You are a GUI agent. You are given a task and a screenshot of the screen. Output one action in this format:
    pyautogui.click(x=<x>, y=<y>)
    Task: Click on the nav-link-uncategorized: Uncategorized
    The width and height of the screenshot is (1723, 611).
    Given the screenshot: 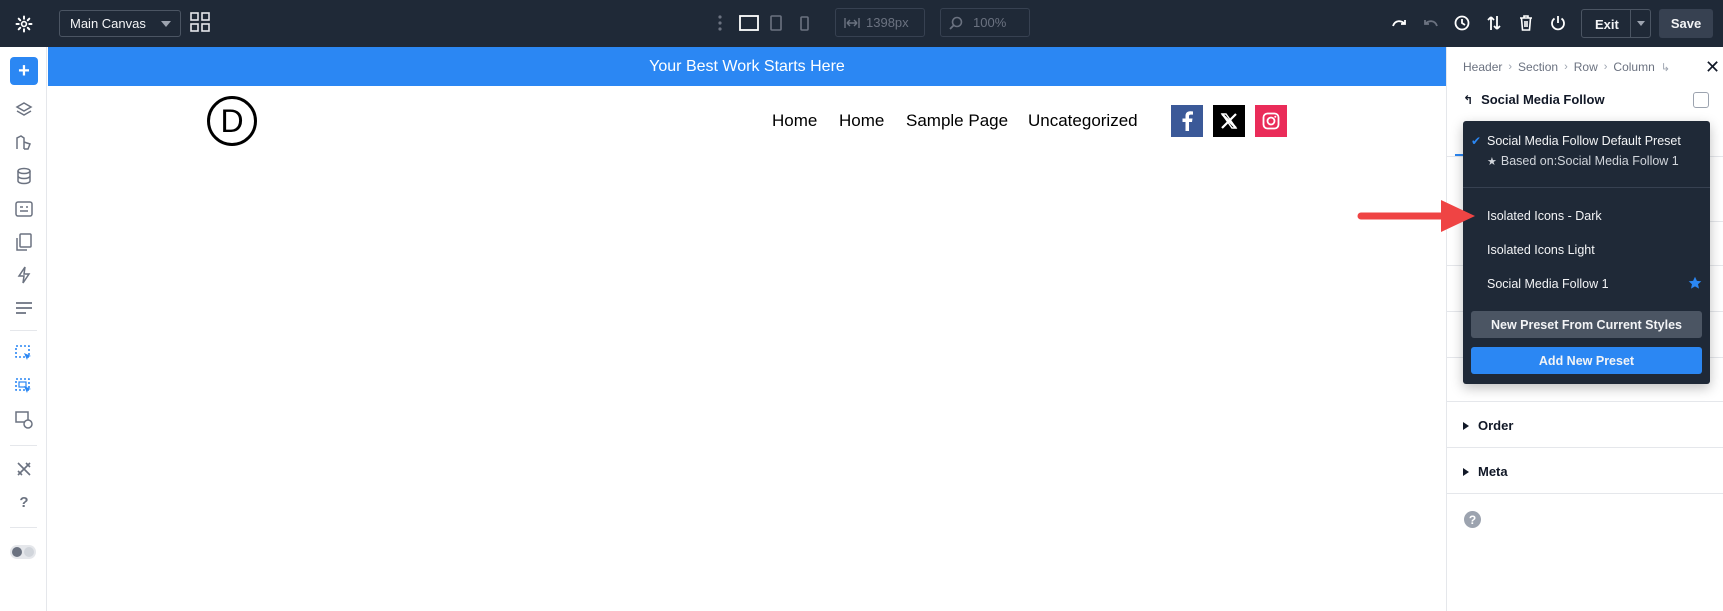 What is the action you would take?
    pyautogui.click(x=1083, y=121)
    